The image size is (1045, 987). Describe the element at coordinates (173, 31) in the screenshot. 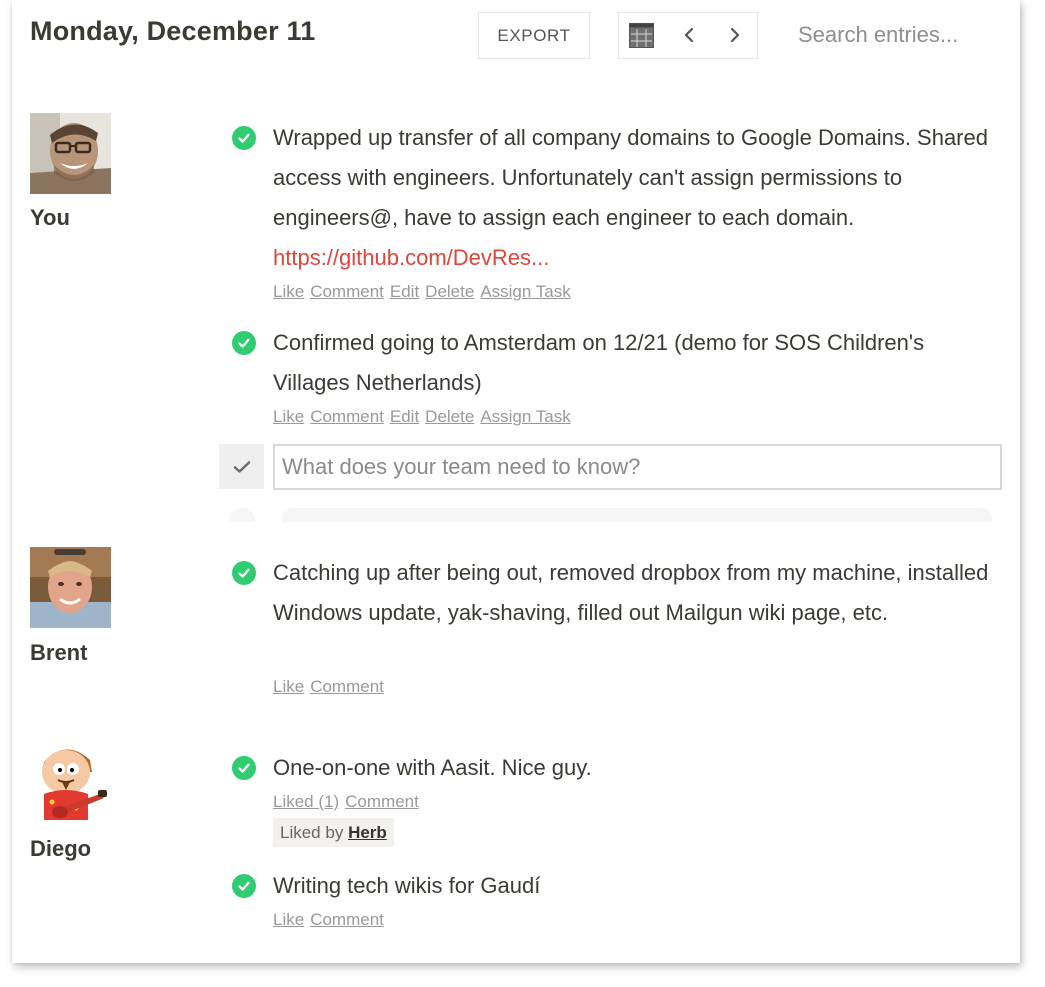

I see `page-title: Monday, December 11` at that location.